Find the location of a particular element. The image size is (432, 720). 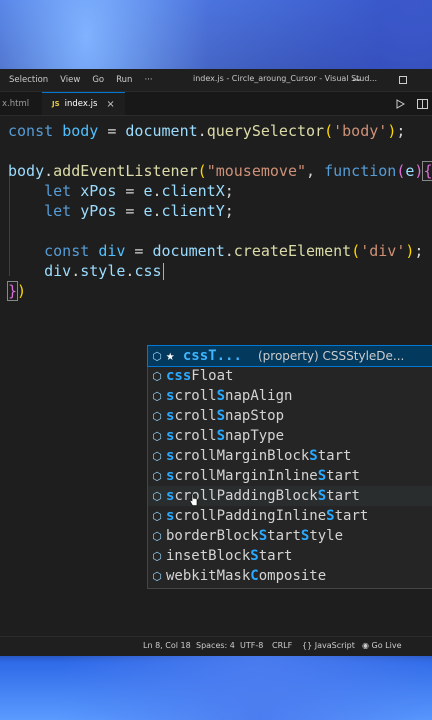

hand-pointer-icon is located at coordinates (193, 499).